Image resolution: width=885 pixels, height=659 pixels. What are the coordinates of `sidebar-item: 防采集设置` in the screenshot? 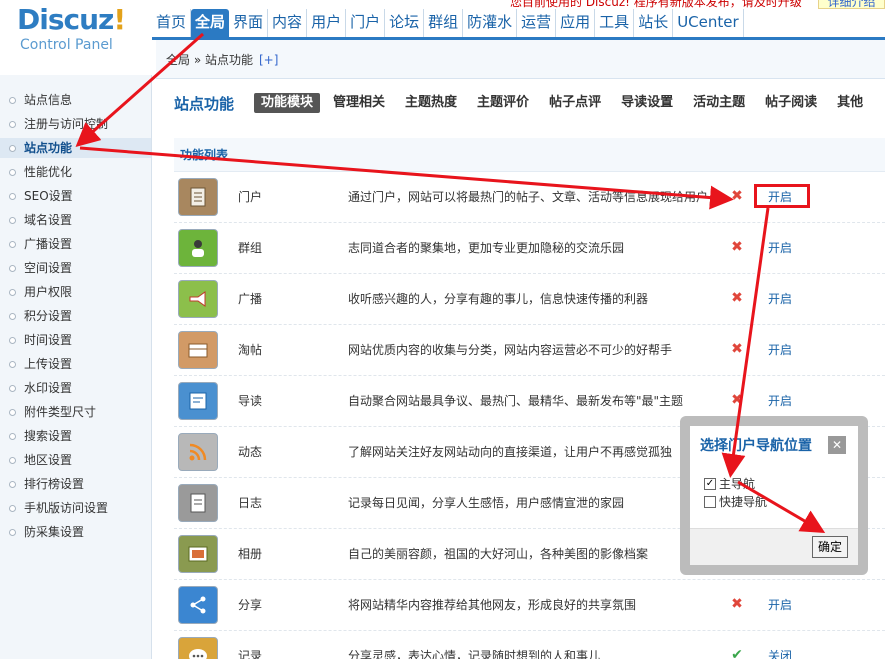 It's located at (75, 532).